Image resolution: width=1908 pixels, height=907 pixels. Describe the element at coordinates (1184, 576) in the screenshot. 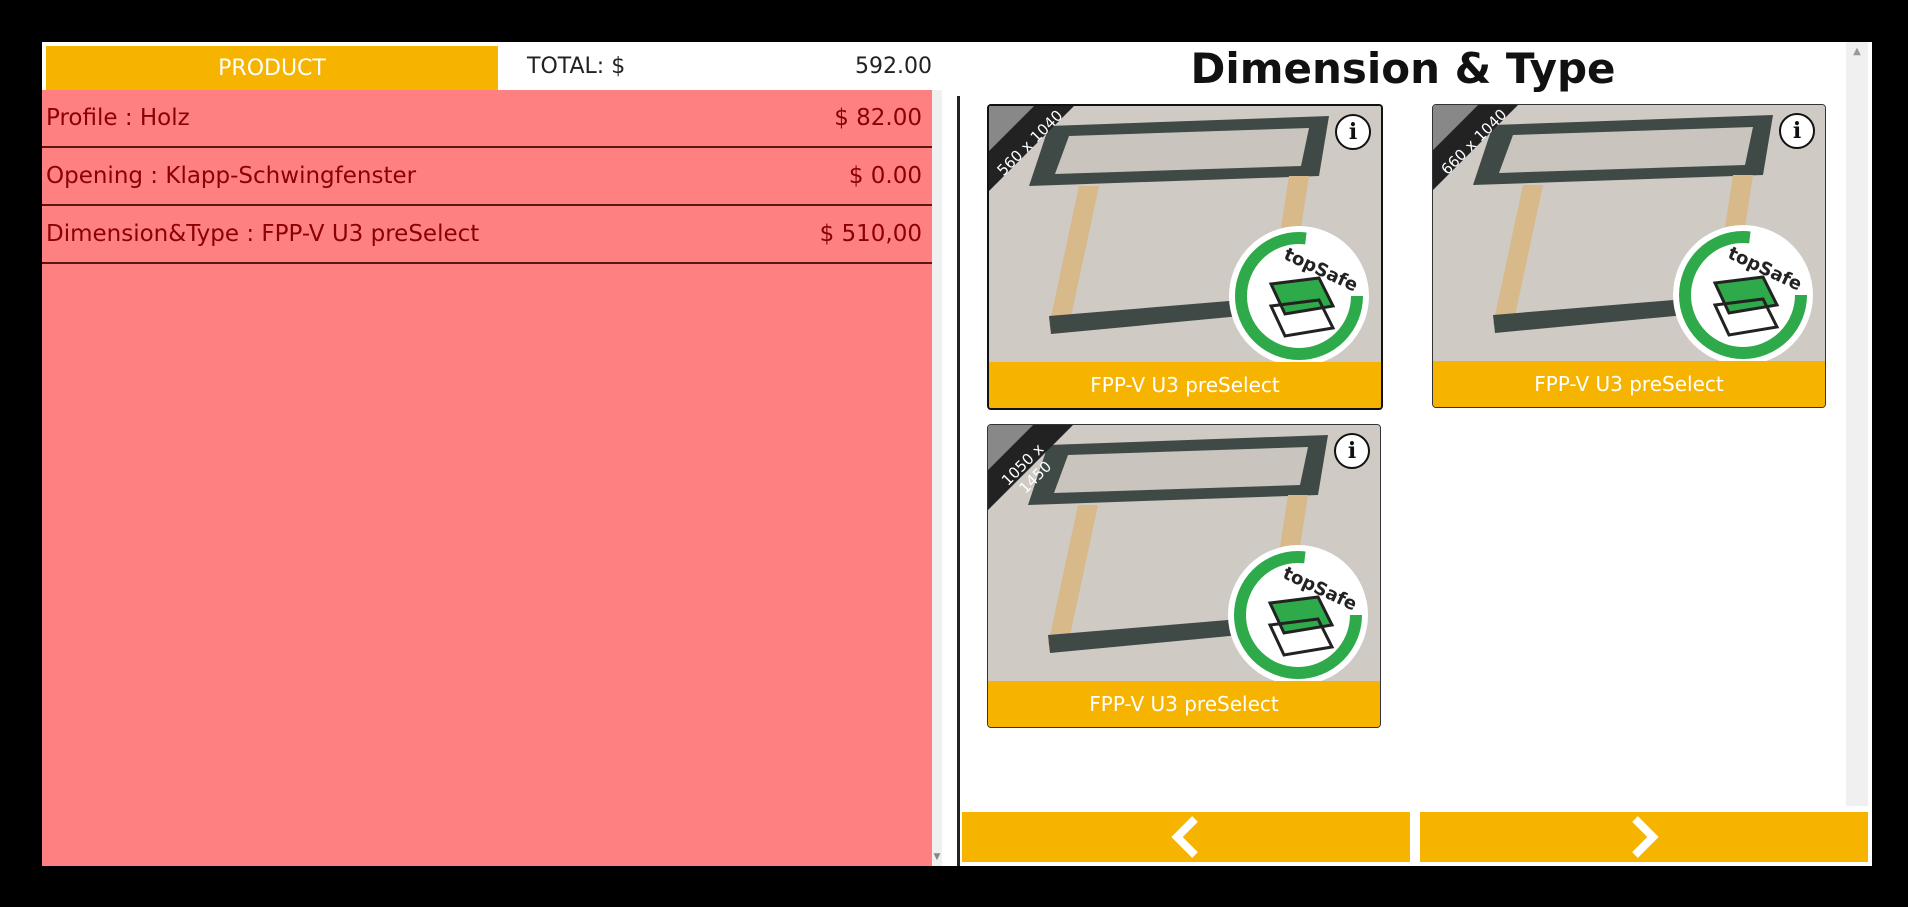

I see `product-card: topSafe 1050 x 1450 i FPP-V U3 preSelect` at that location.